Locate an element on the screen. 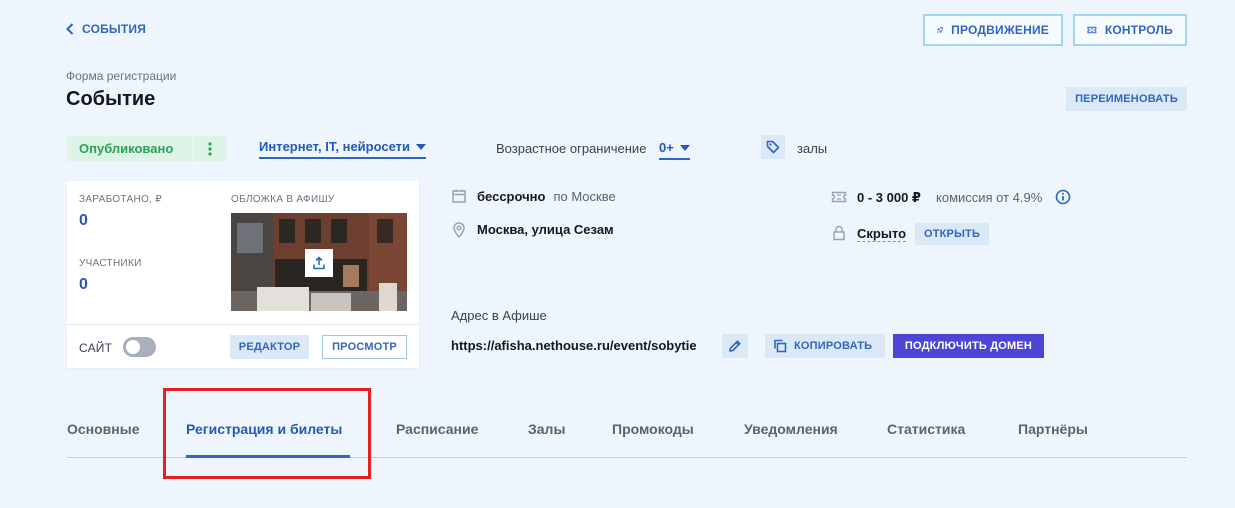 The width and height of the screenshot is (1235, 508). location-pin-icon is located at coordinates (459, 230).